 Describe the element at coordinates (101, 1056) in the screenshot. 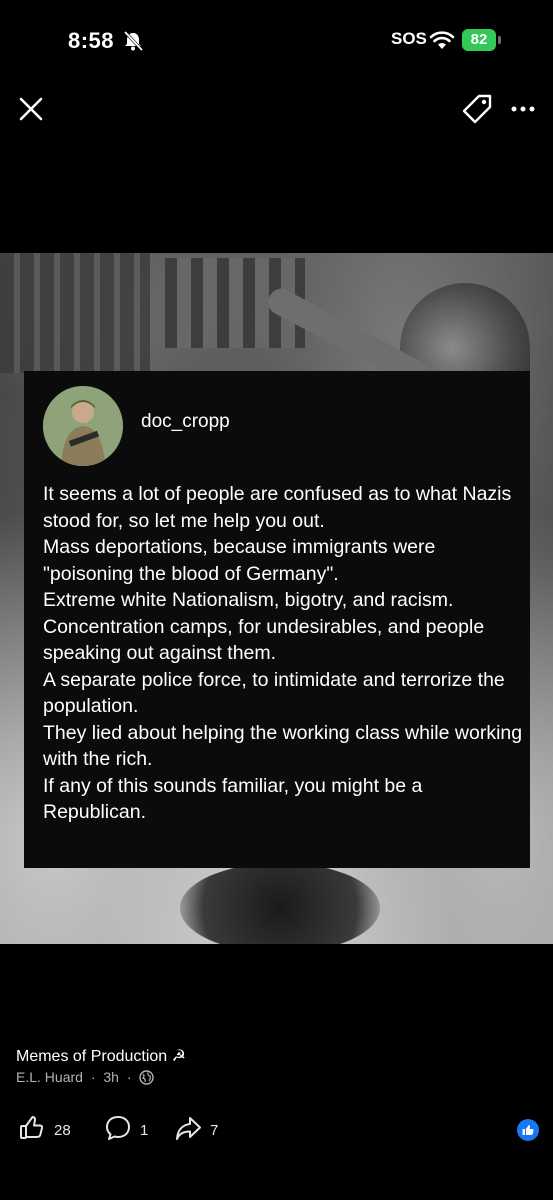

I see `group-name: Memes of Production ☭` at that location.